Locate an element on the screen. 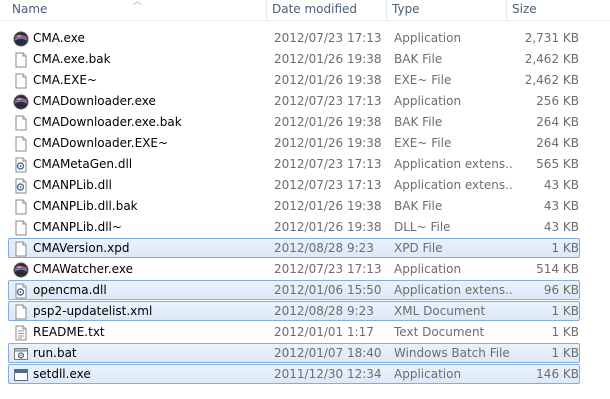 This screenshot has height=399, width=610. file-name: CMANPLib.dll~ is located at coordinates (77, 227).